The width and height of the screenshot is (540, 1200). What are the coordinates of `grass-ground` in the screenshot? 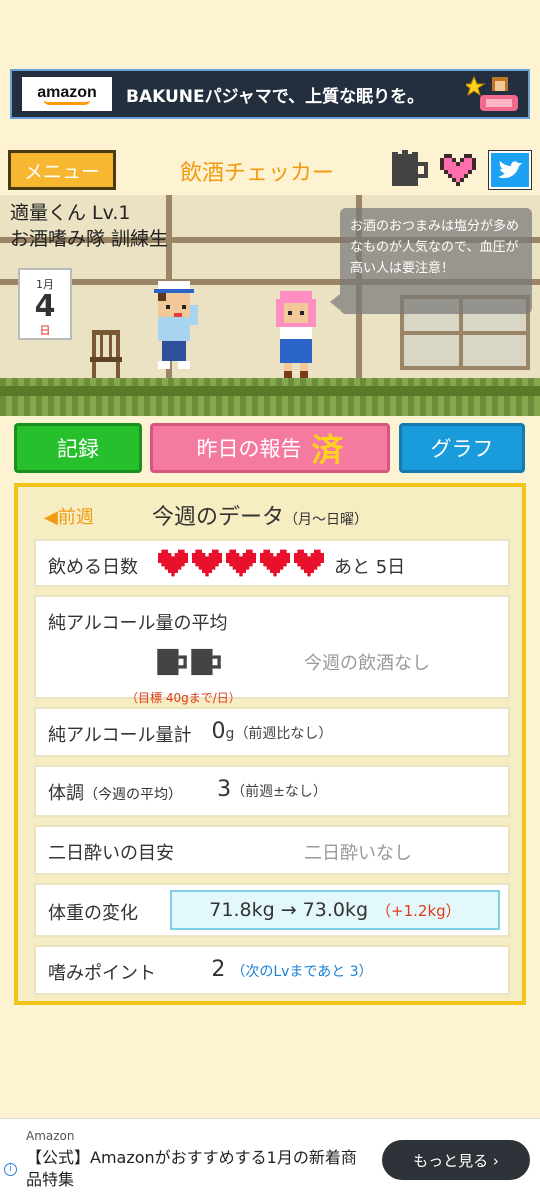 It's located at (270, 397).